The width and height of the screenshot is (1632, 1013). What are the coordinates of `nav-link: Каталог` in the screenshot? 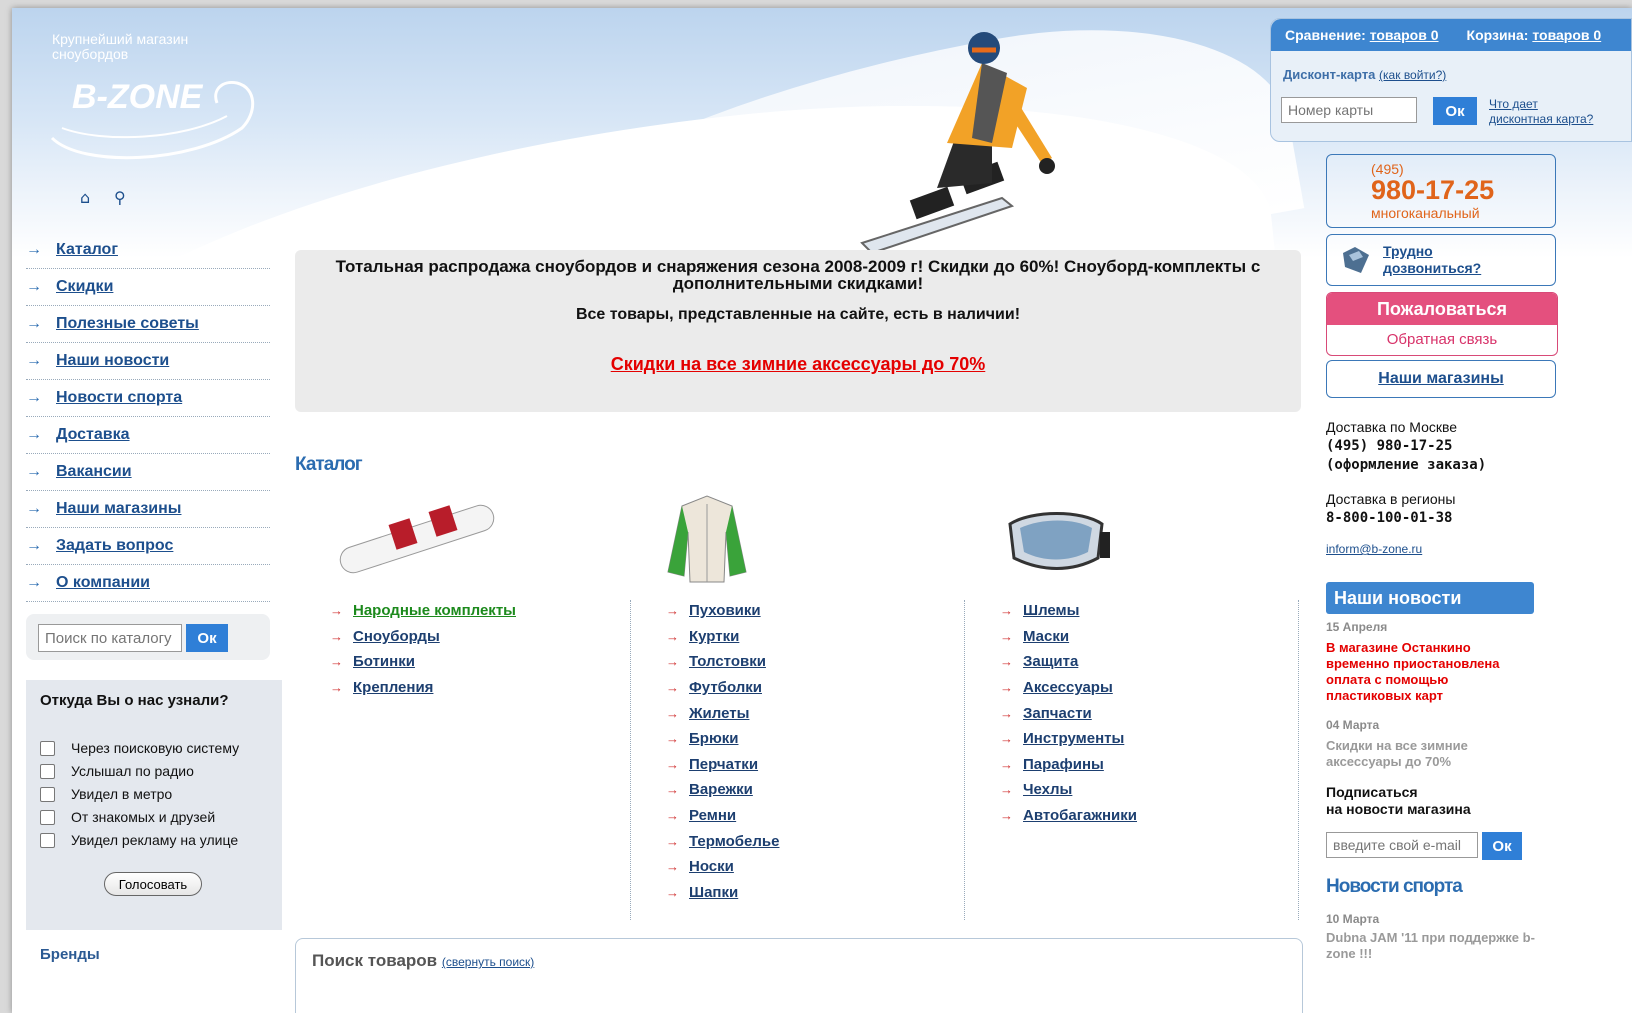 It's located at (87, 250).